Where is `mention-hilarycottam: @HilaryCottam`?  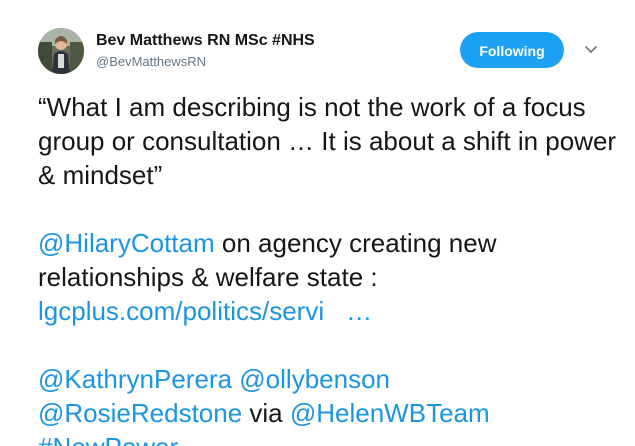
mention-hilarycottam: @HilaryCottam is located at coordinates (126, 243).